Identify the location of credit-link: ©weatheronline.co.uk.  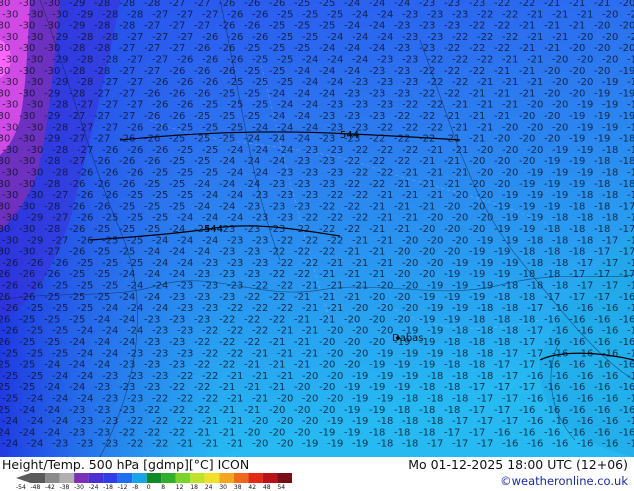
(564, 481).